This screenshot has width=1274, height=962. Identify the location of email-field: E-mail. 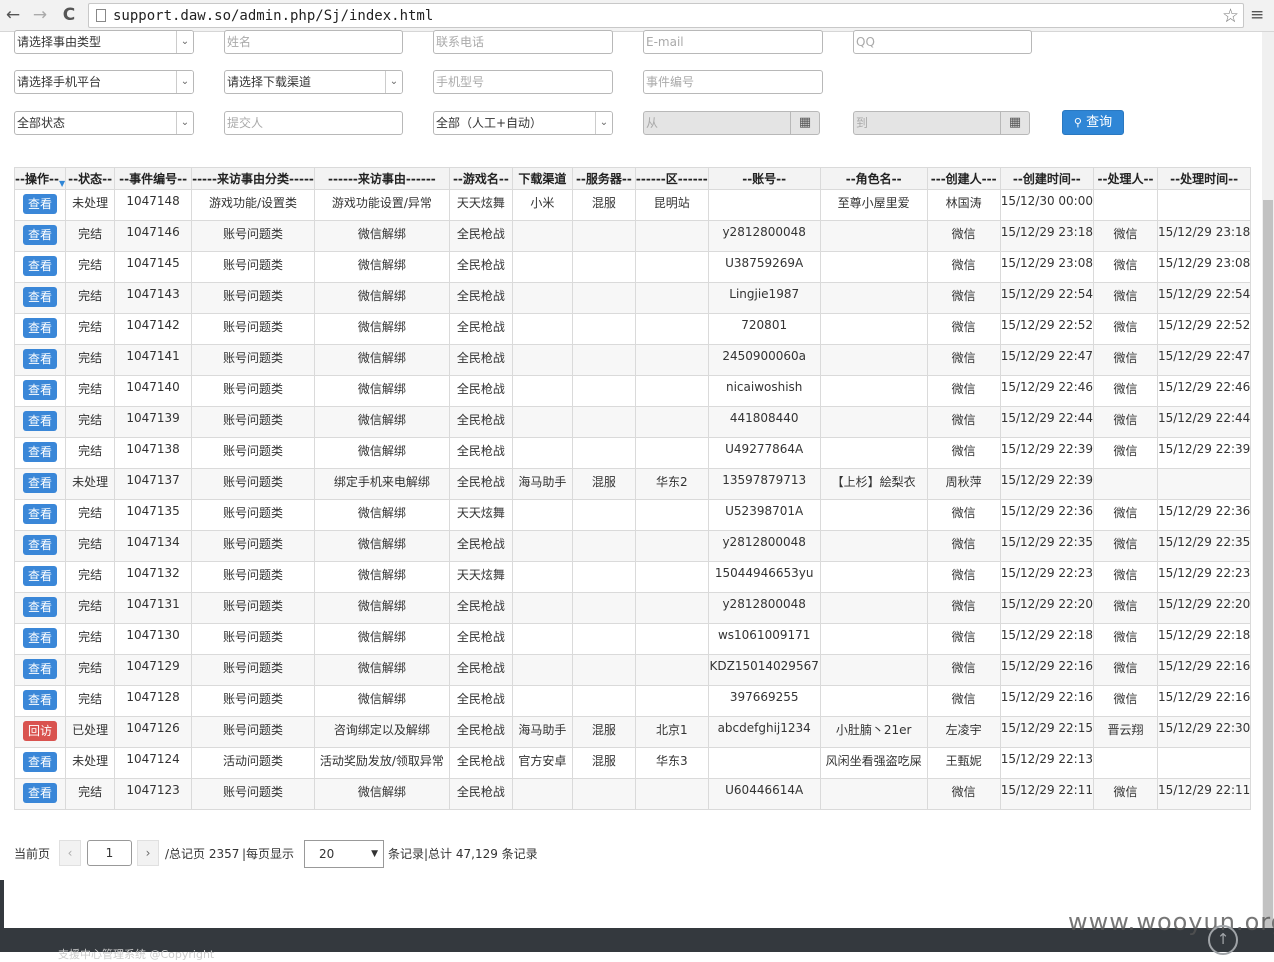
(733, 42).